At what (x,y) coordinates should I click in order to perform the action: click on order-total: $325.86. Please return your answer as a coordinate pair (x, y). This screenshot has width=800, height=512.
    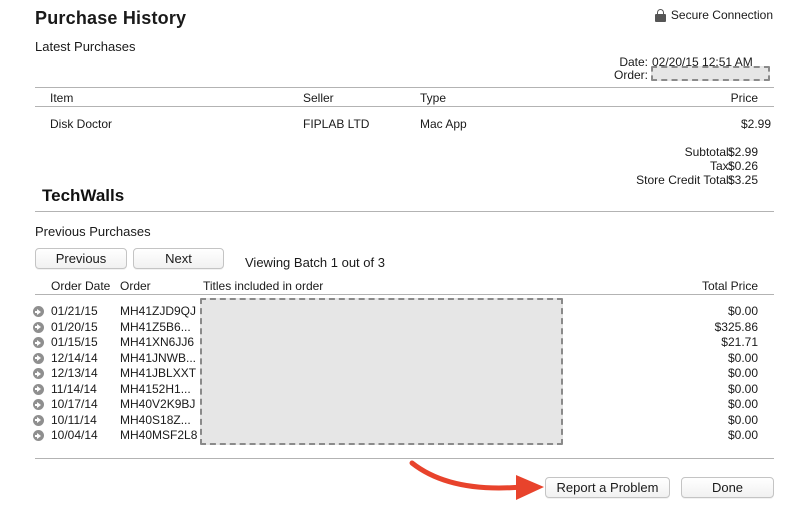
    Looking at the image, I should click on (736, 326).